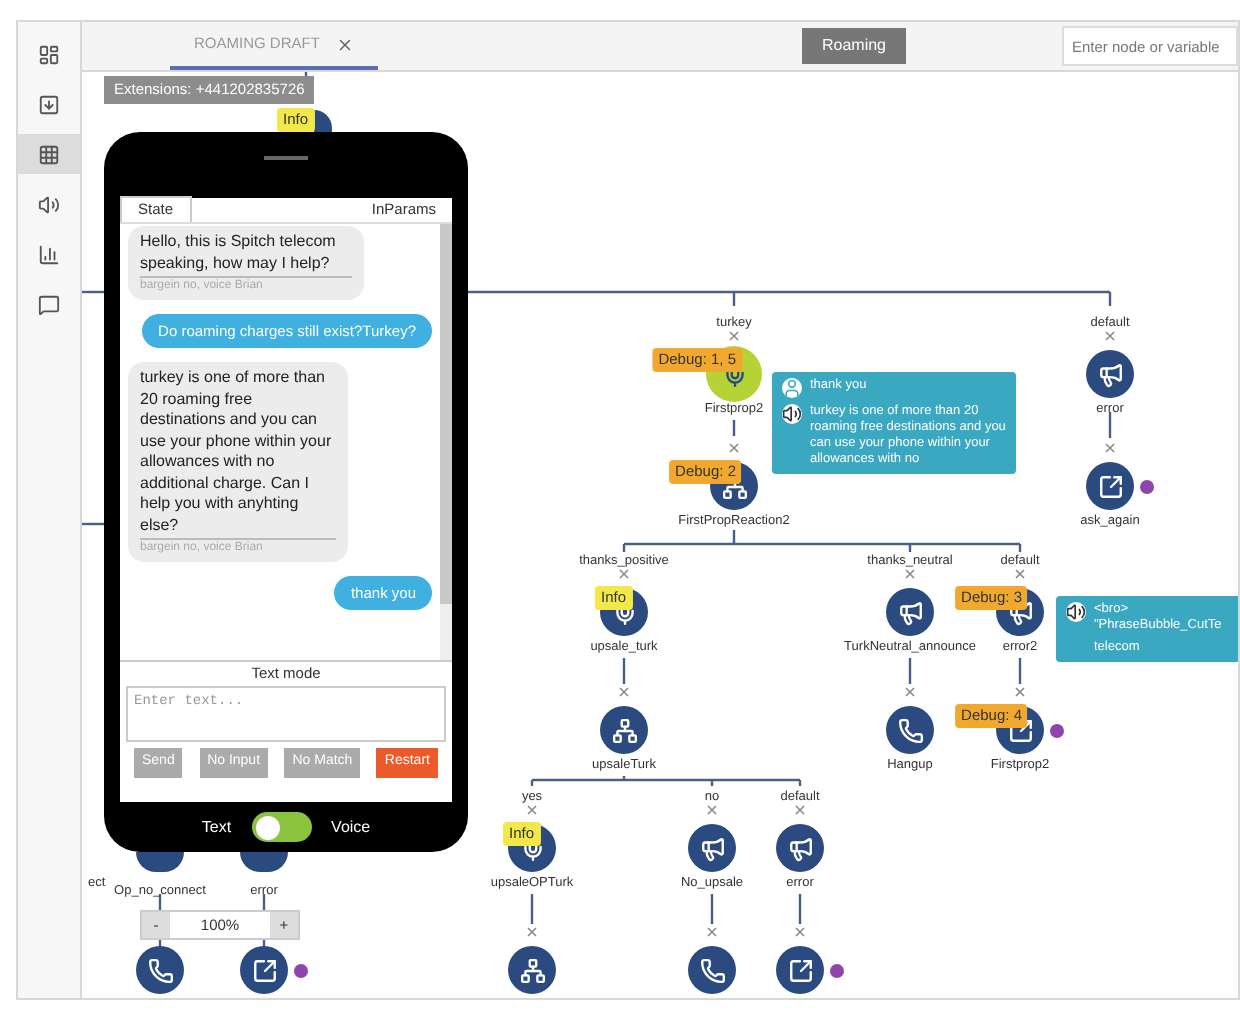 The image size is (1240, 1018). What do you see at coordinates (49, 304) in the screenshot?
I see `chat-icon` at bounding box center [49, 304].